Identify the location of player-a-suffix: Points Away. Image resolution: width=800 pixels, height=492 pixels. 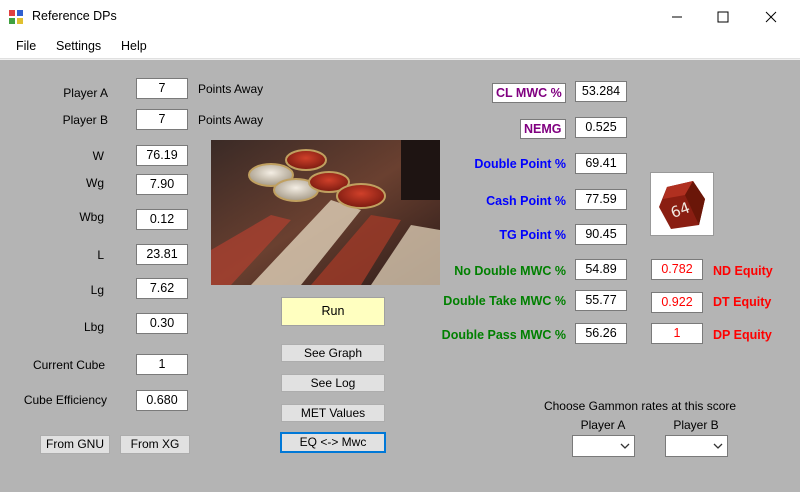
(231, 89).